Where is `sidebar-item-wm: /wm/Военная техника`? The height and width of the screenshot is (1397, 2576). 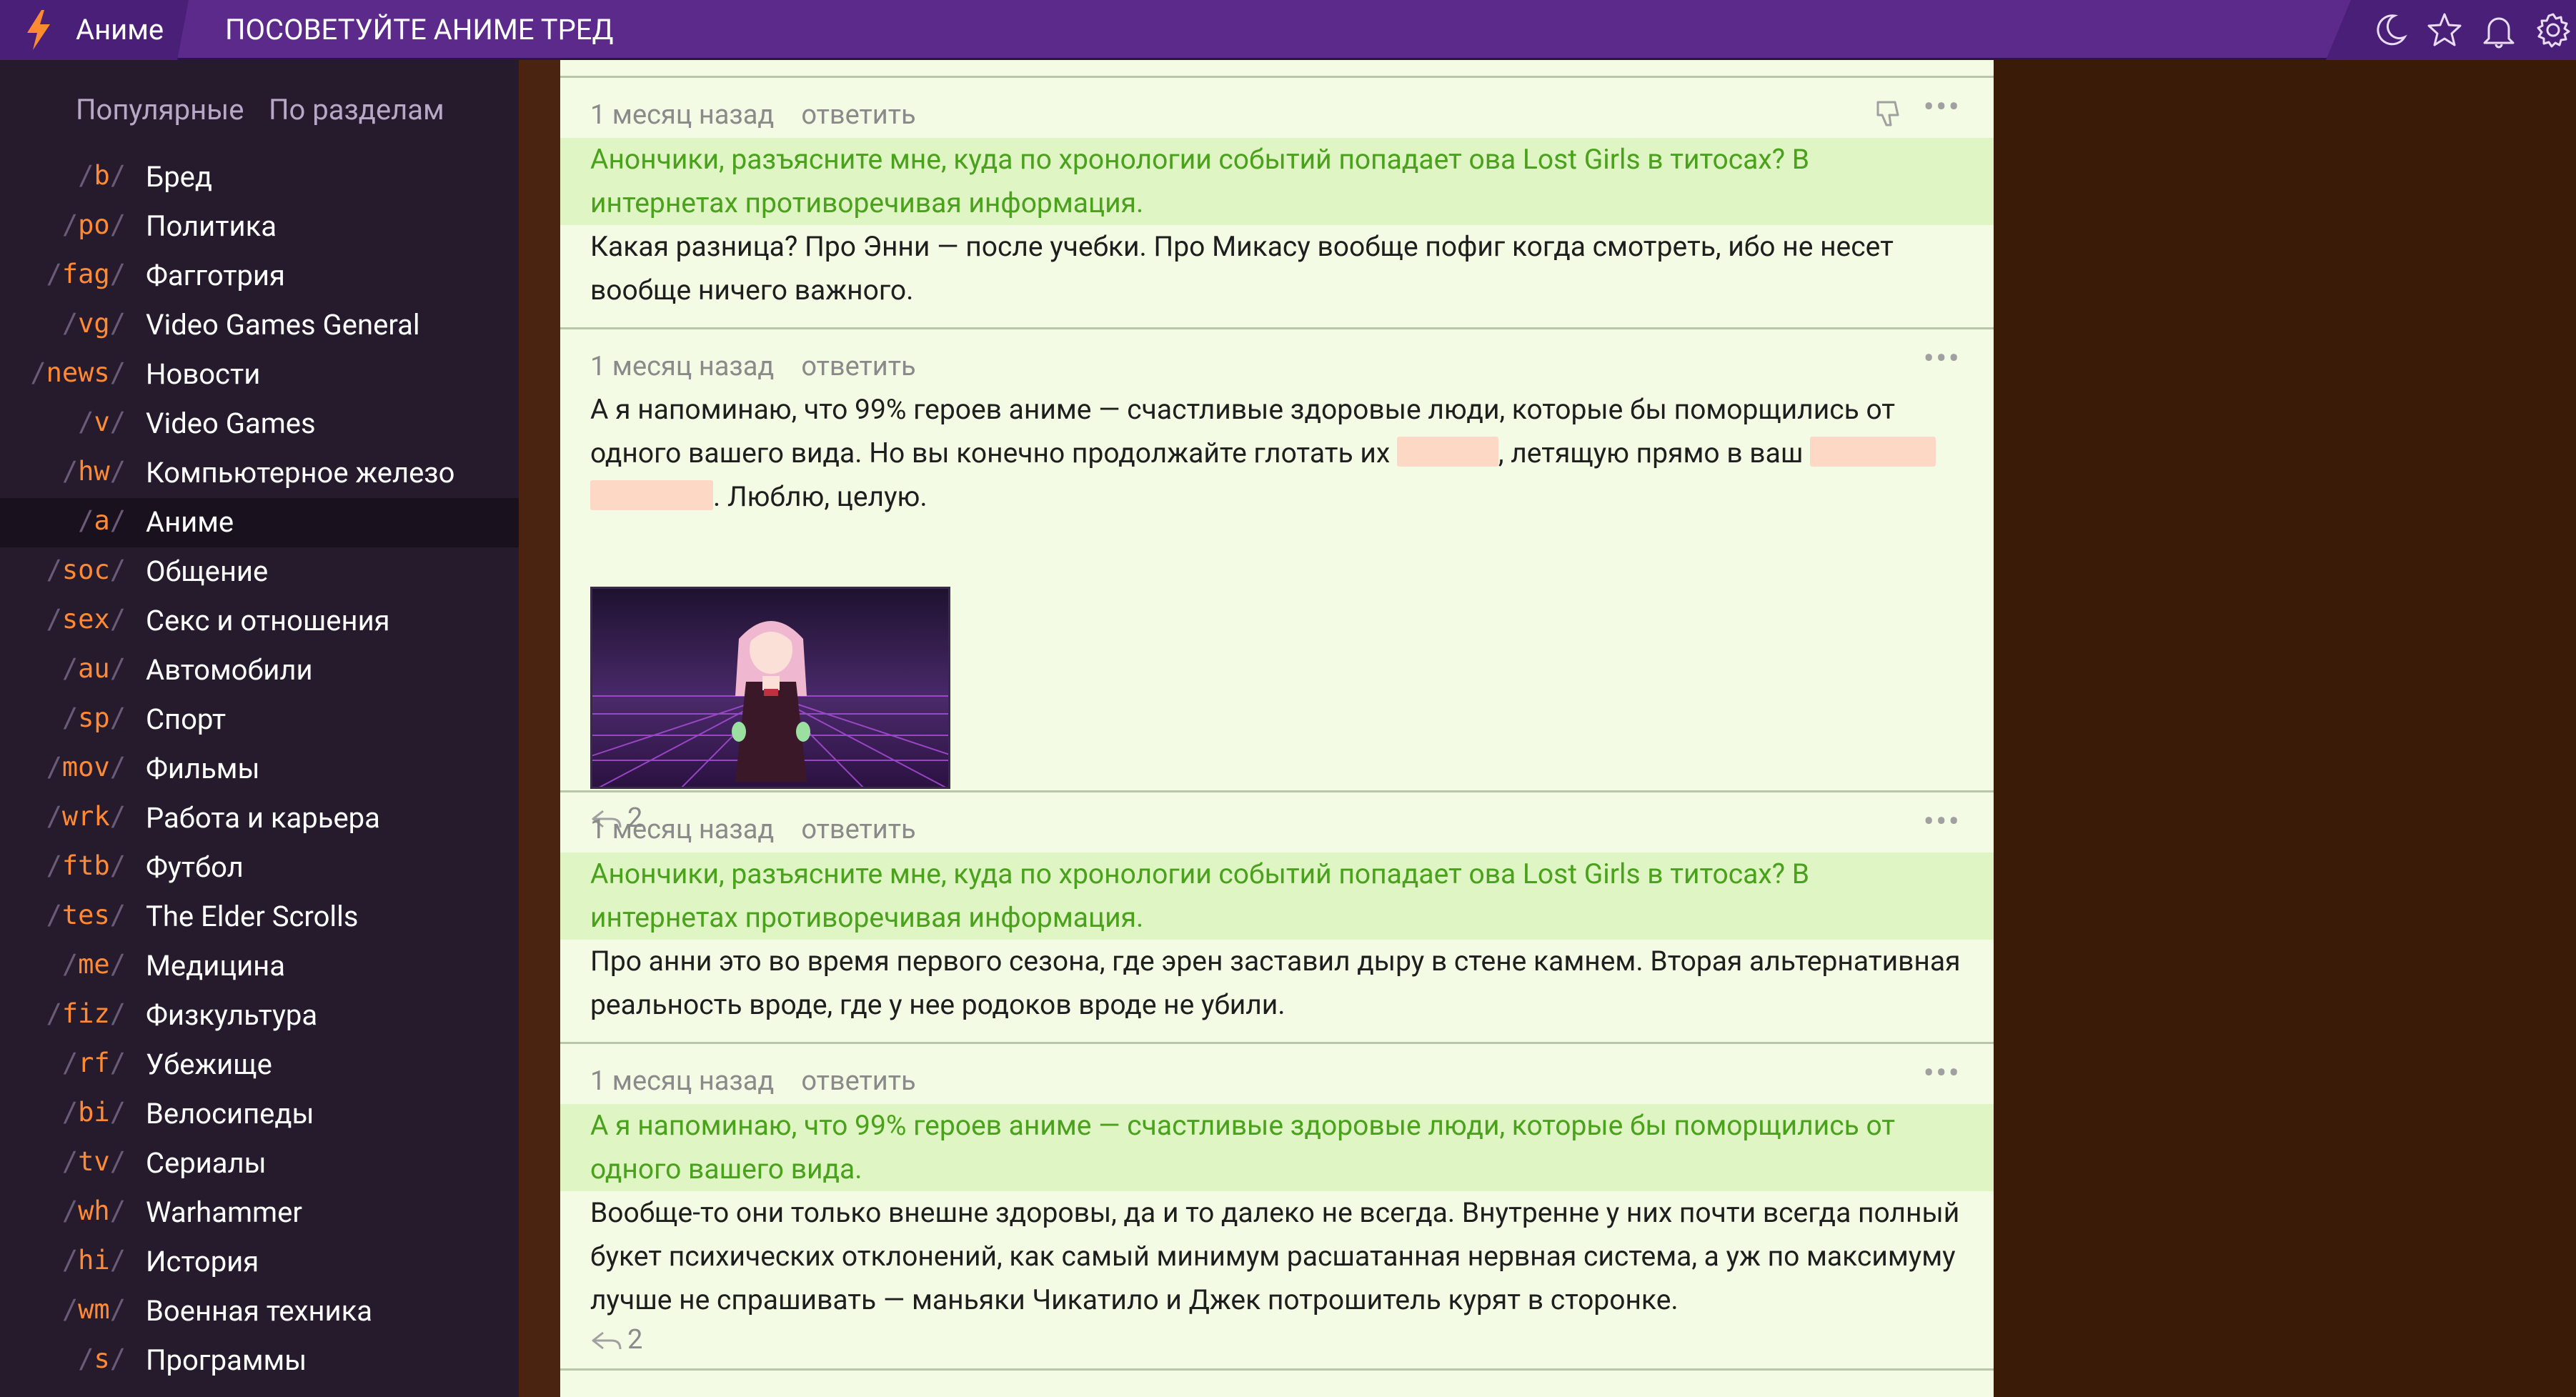 sidebar-item-wm: /wm/Военная техника is located at coordinates (259, 1311).